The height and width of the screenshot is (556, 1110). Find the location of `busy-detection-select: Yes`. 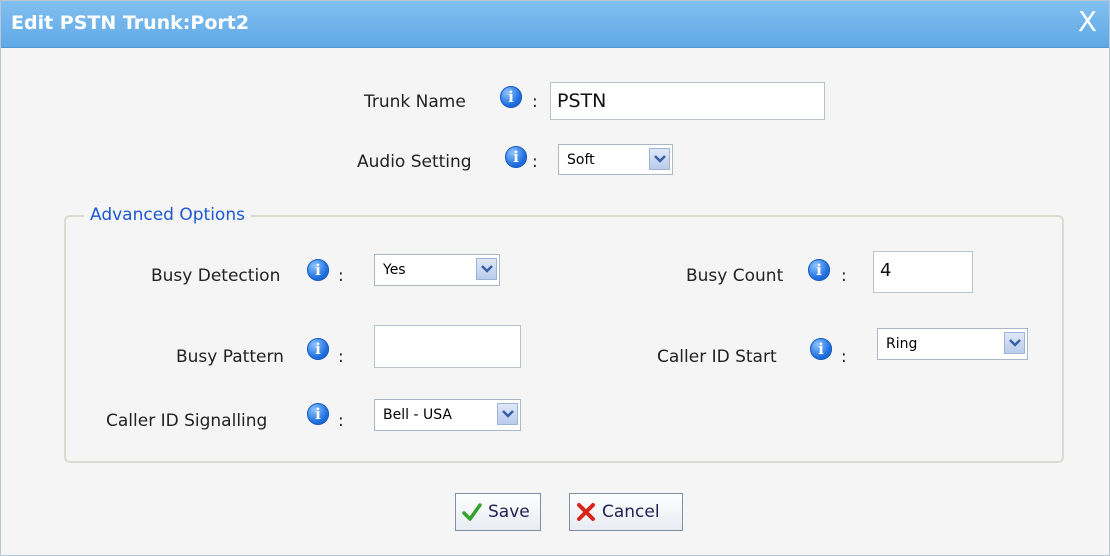

busy-detection-select: Yes is located at coordinates (437, 270).